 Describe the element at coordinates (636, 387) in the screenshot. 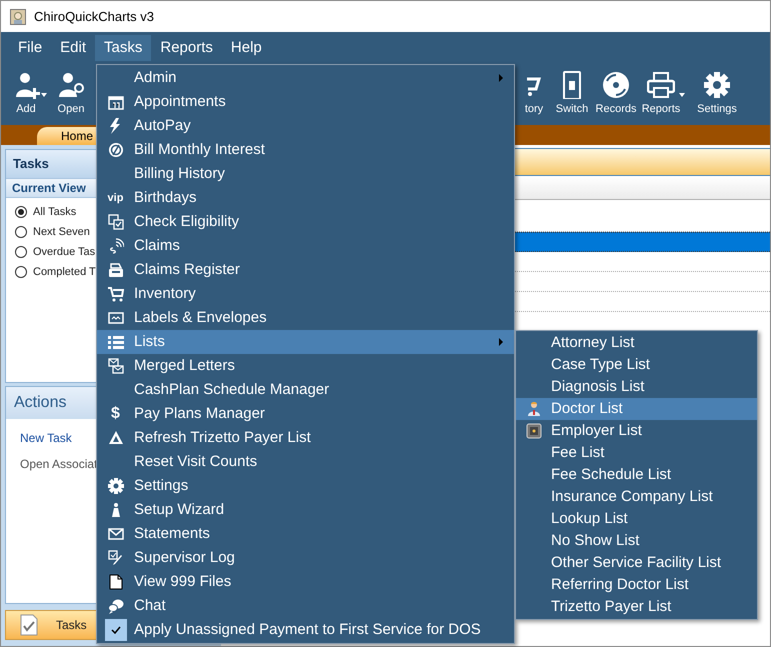

I see `menu-item: Diagnosis List` at that location.